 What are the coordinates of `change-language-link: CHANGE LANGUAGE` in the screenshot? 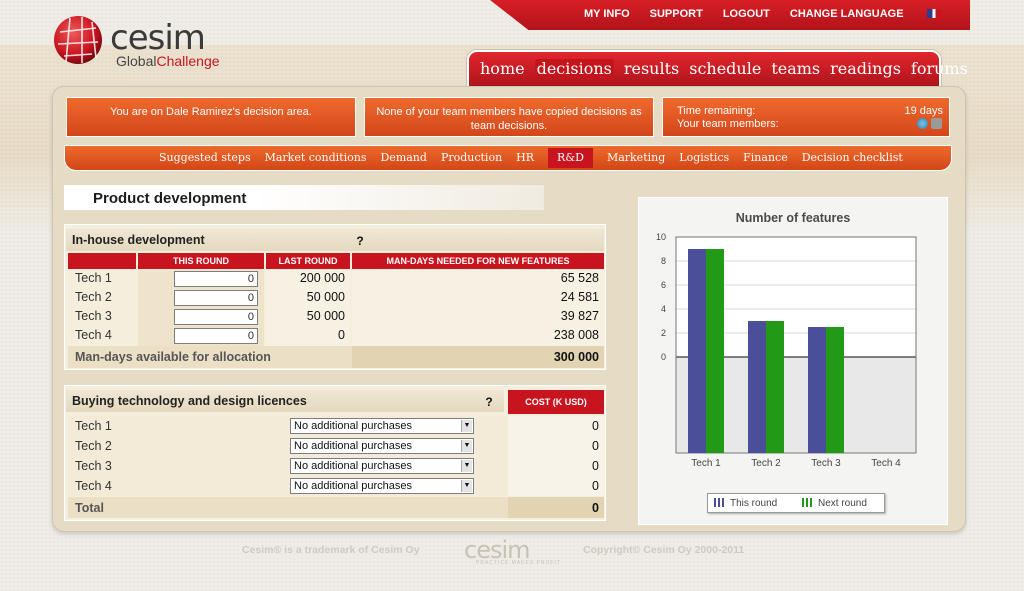 It's located at (865, 14).